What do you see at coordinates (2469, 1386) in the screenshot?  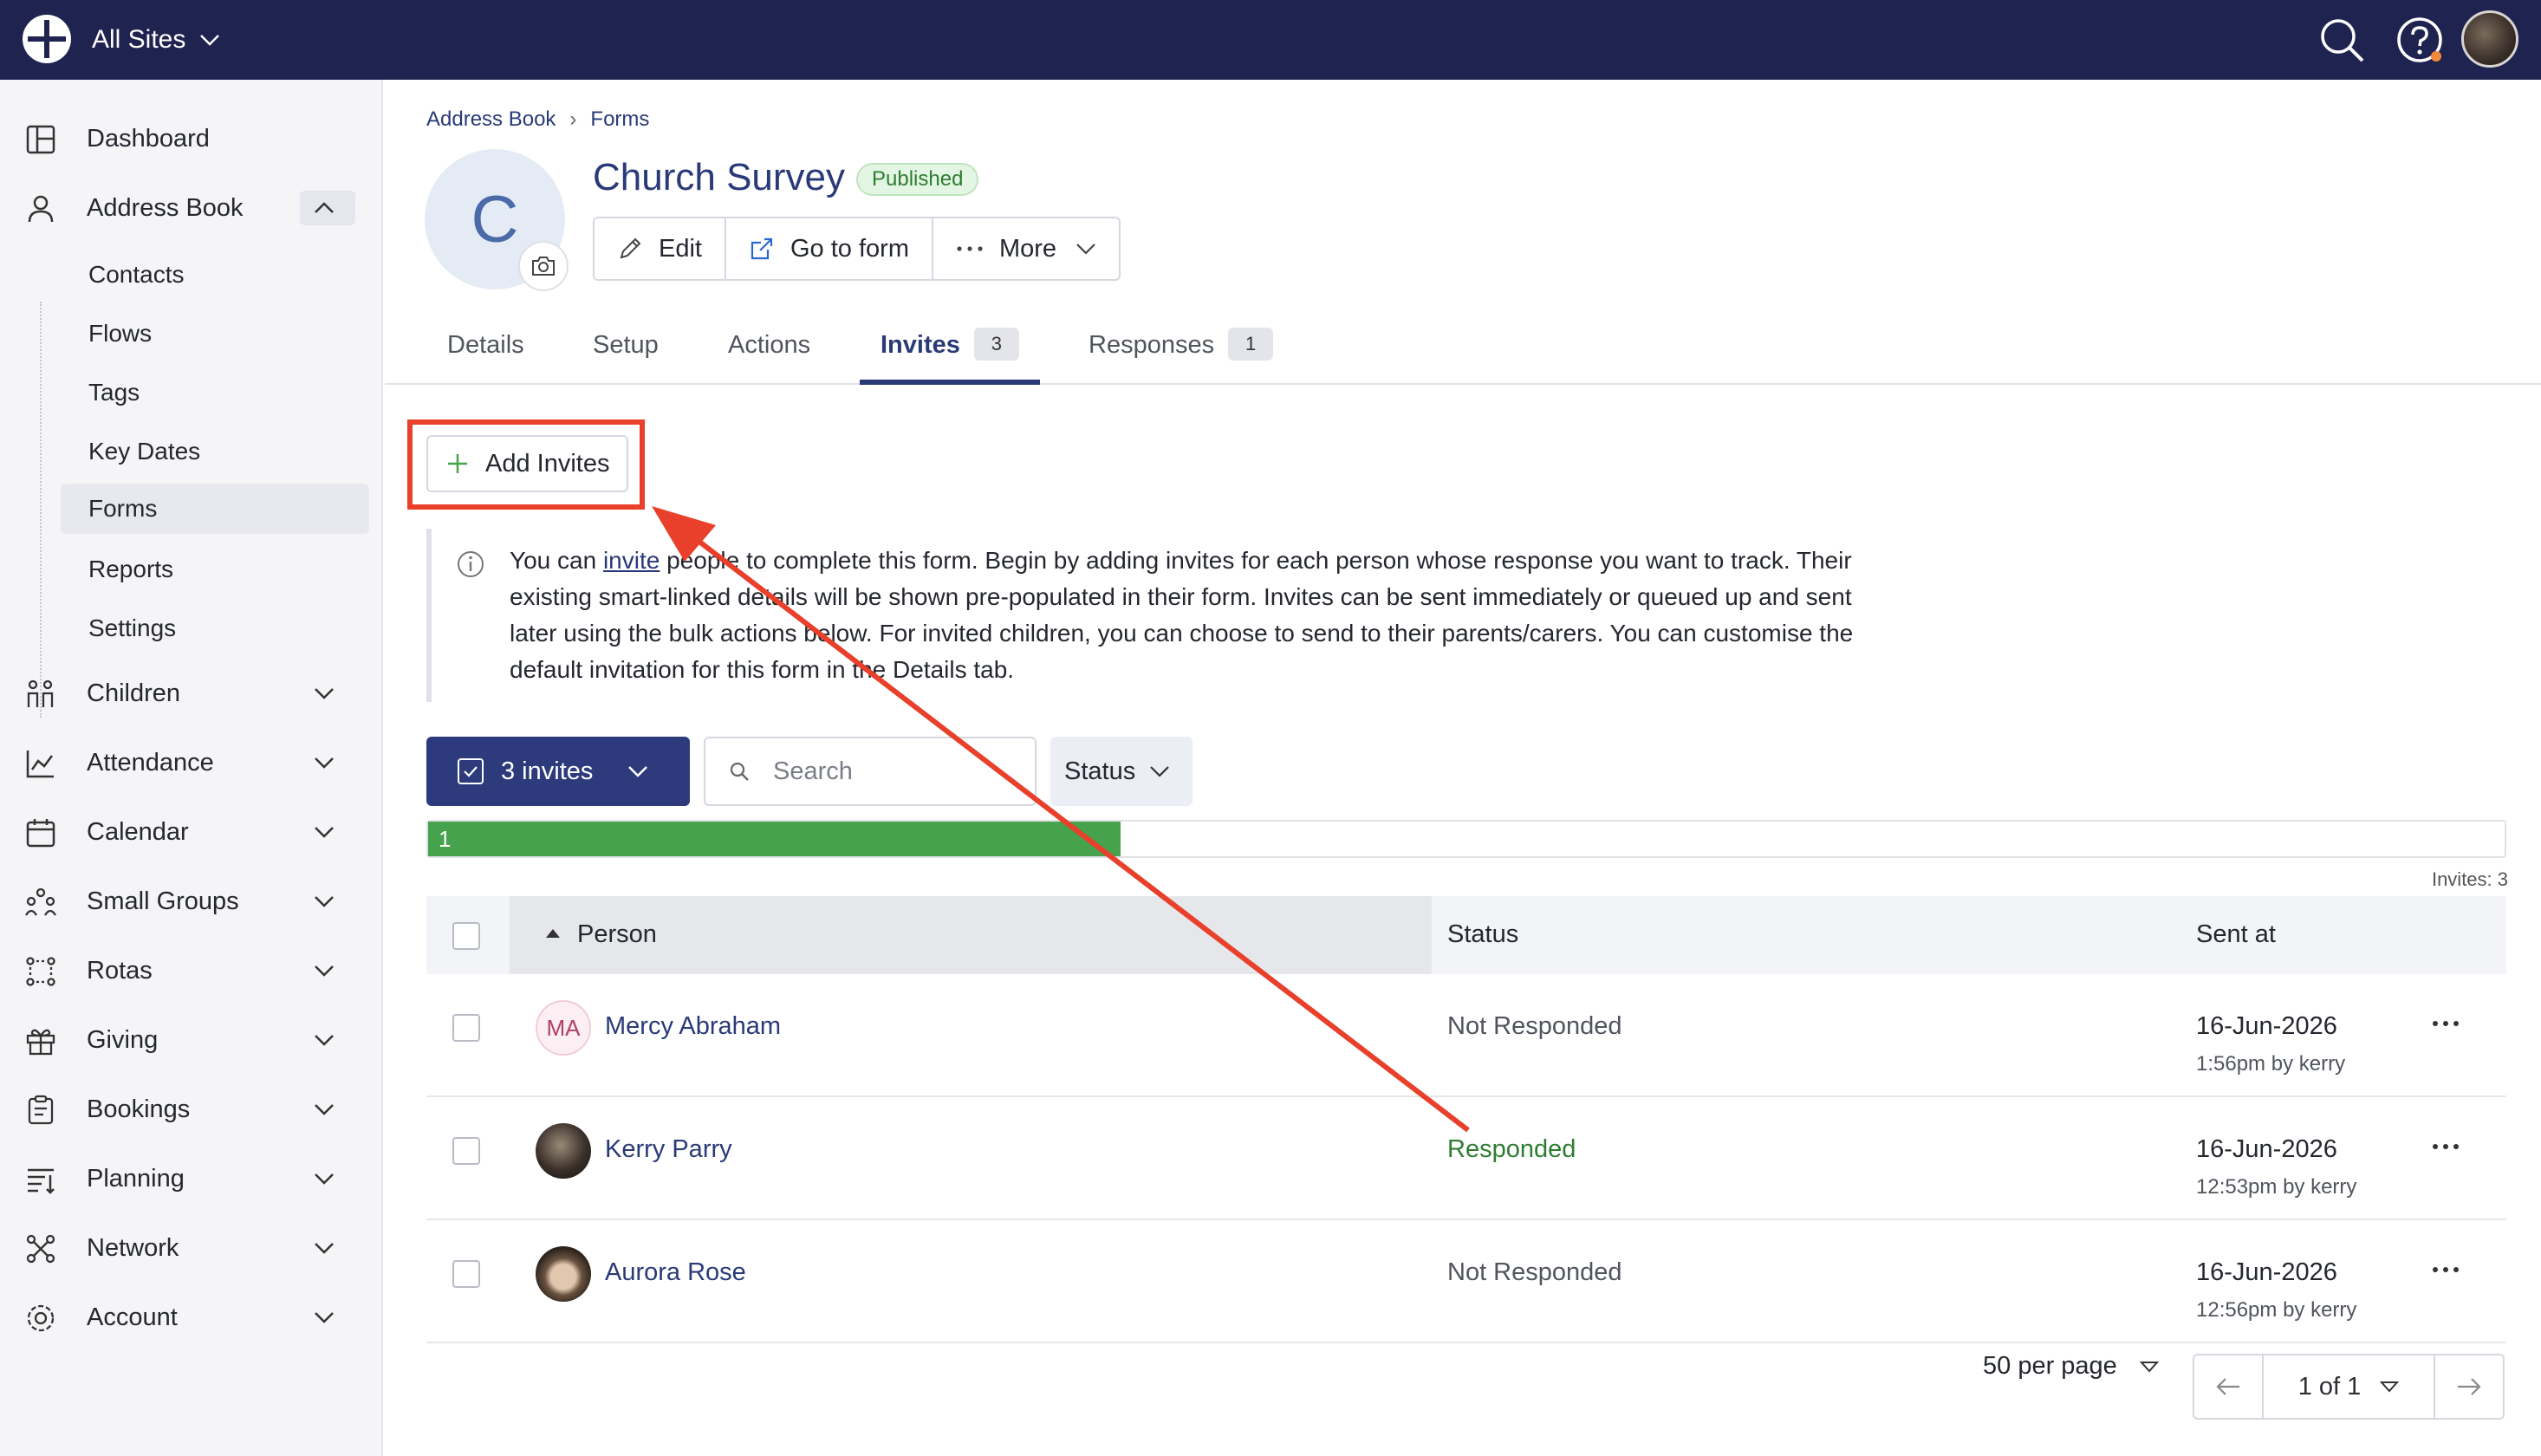 I see `next-page-button` at bounding box center [2469, 1386].